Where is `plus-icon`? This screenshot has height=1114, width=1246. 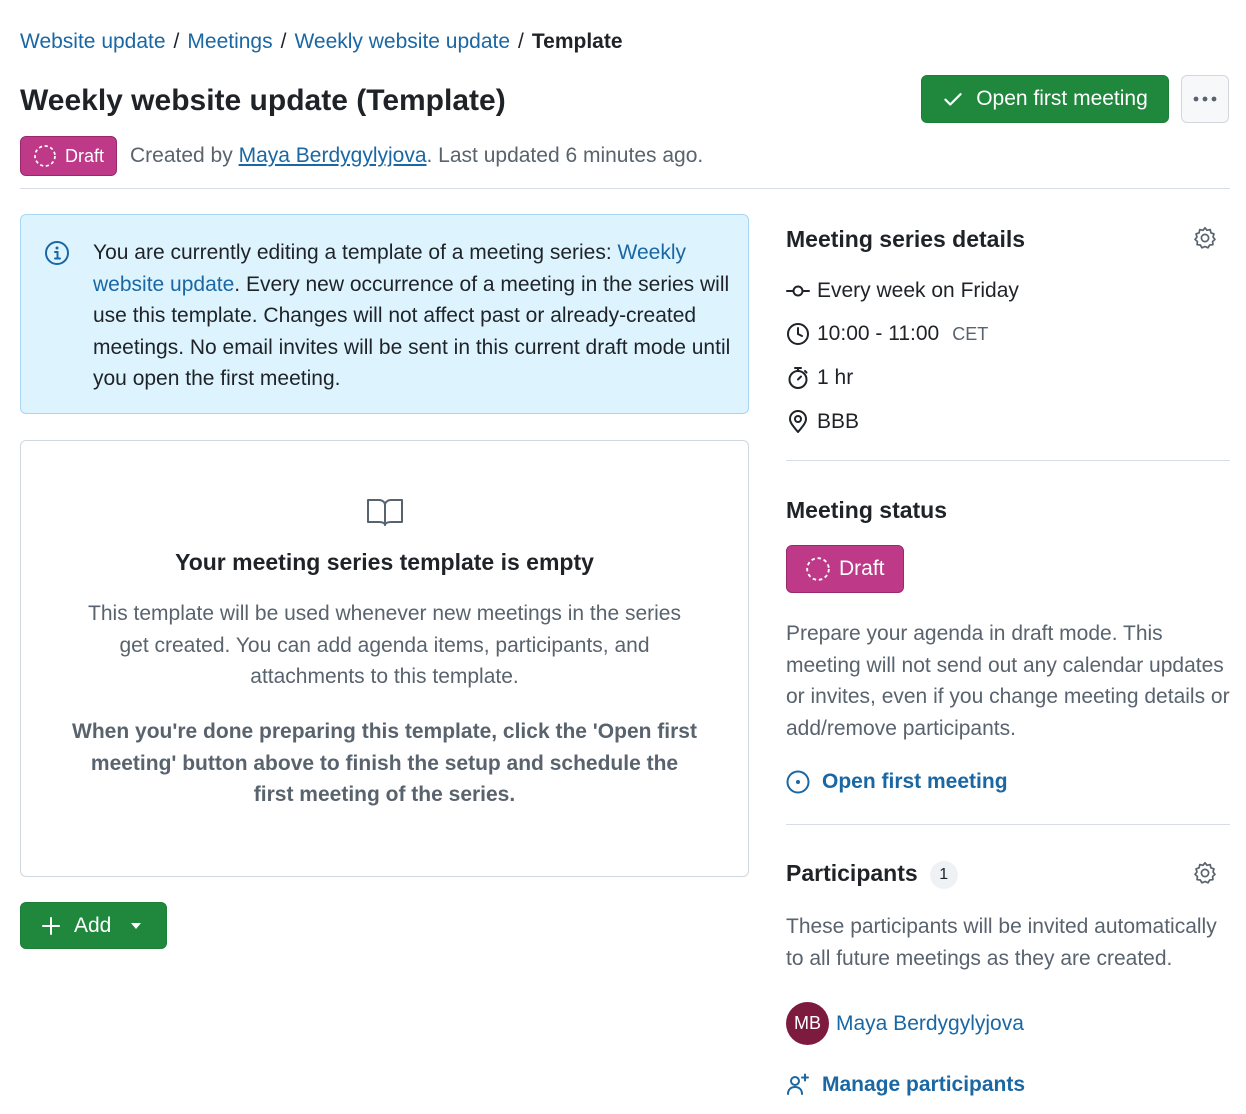
plus-icon is located at coordinates (51, 926).